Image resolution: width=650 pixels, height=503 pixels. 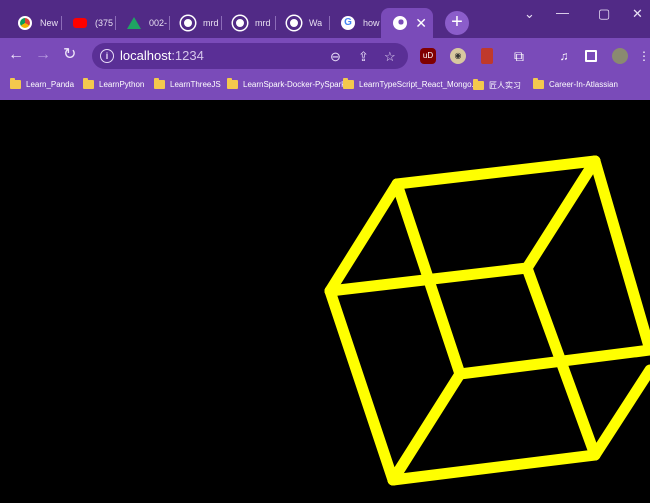 I want to click on bookmark-label: LearnPython, so click(x=122, y=84).